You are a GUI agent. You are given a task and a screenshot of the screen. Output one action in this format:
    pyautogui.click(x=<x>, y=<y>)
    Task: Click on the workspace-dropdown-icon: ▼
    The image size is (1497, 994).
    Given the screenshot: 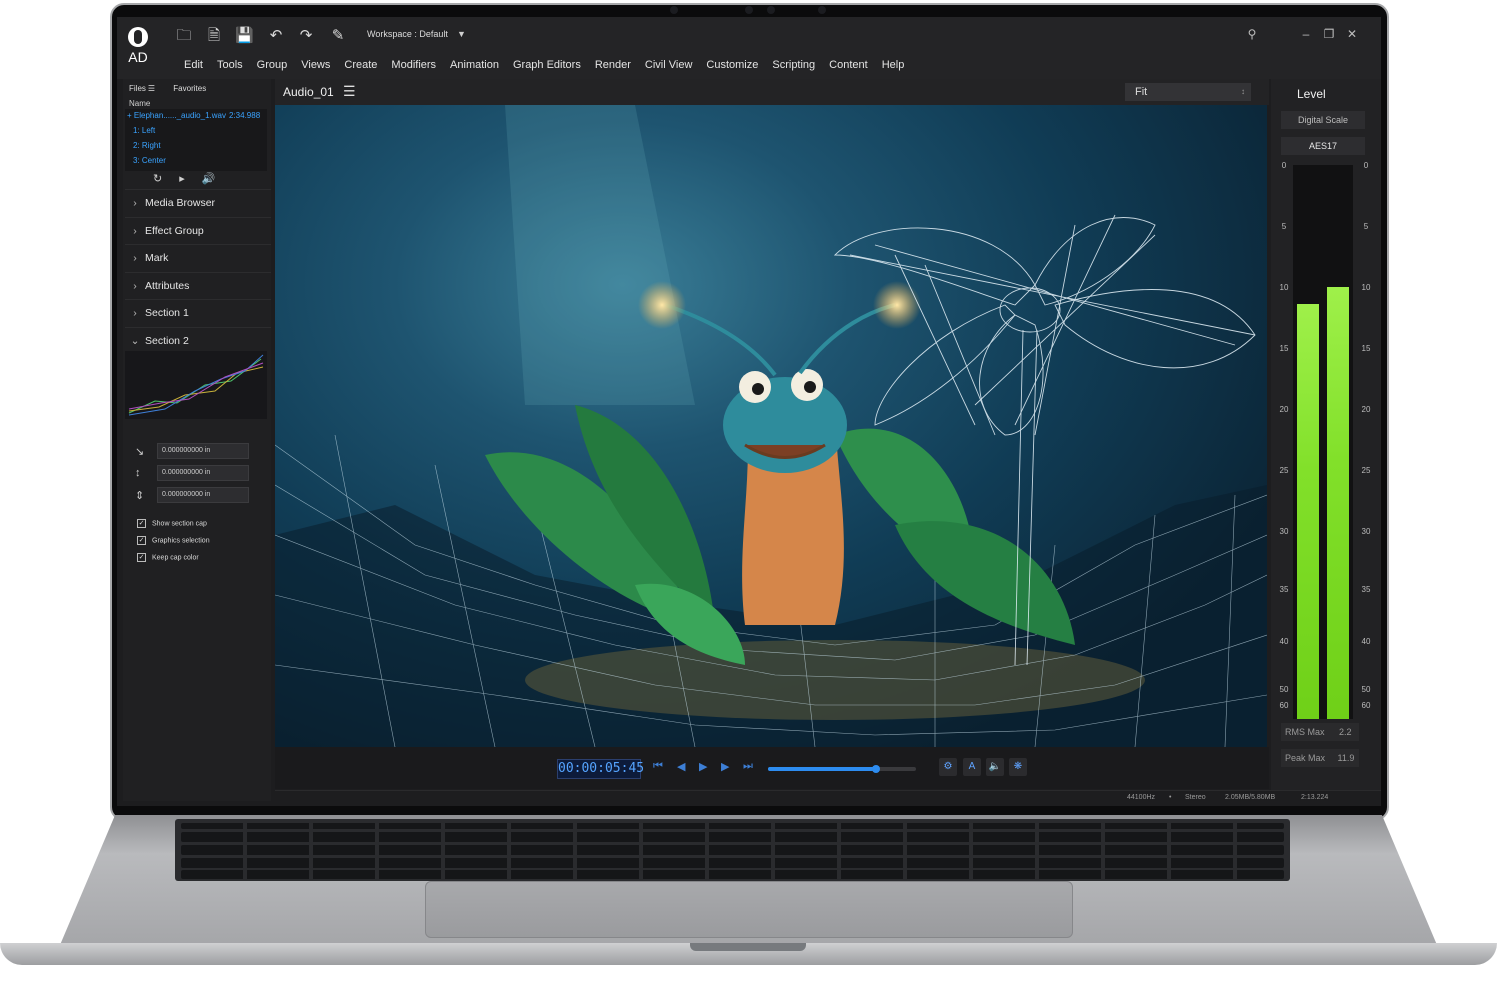 What is the action you would take?
    pyautogui.click(x=461, y=34)
    